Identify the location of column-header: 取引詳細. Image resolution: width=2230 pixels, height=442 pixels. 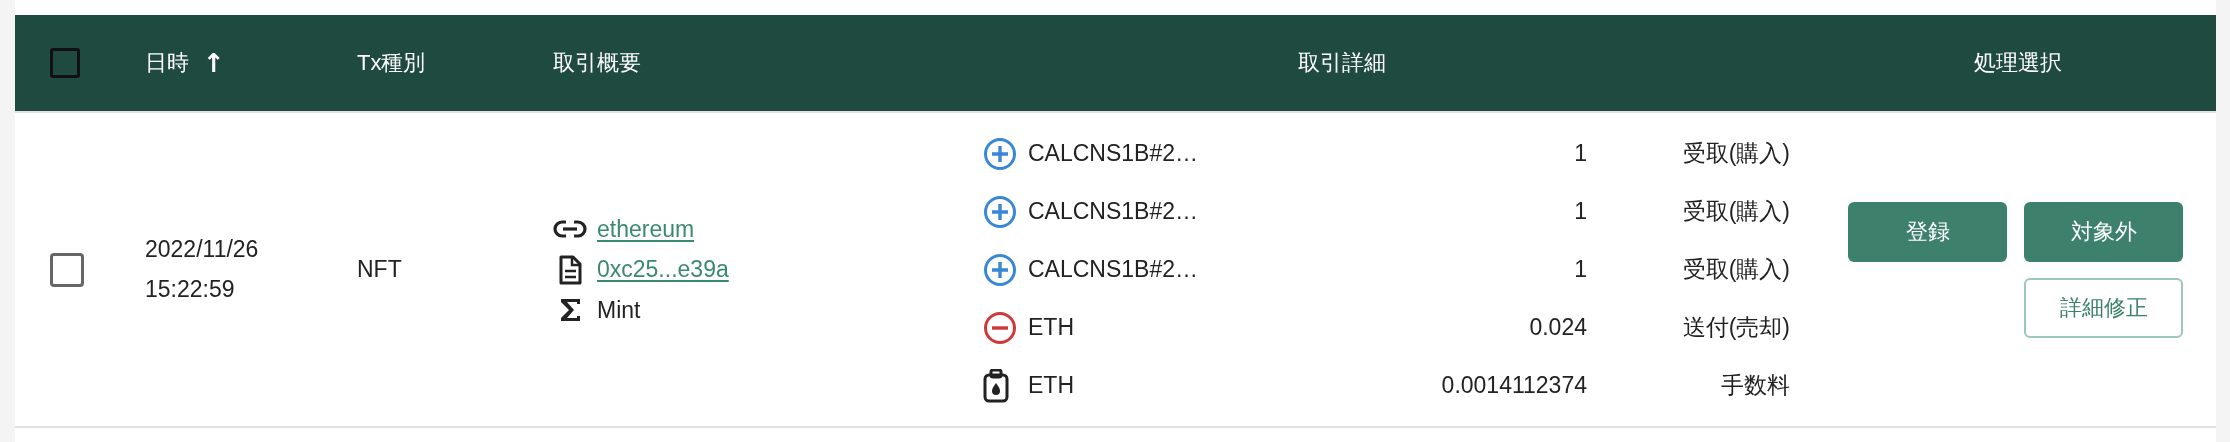
(1341, 63).